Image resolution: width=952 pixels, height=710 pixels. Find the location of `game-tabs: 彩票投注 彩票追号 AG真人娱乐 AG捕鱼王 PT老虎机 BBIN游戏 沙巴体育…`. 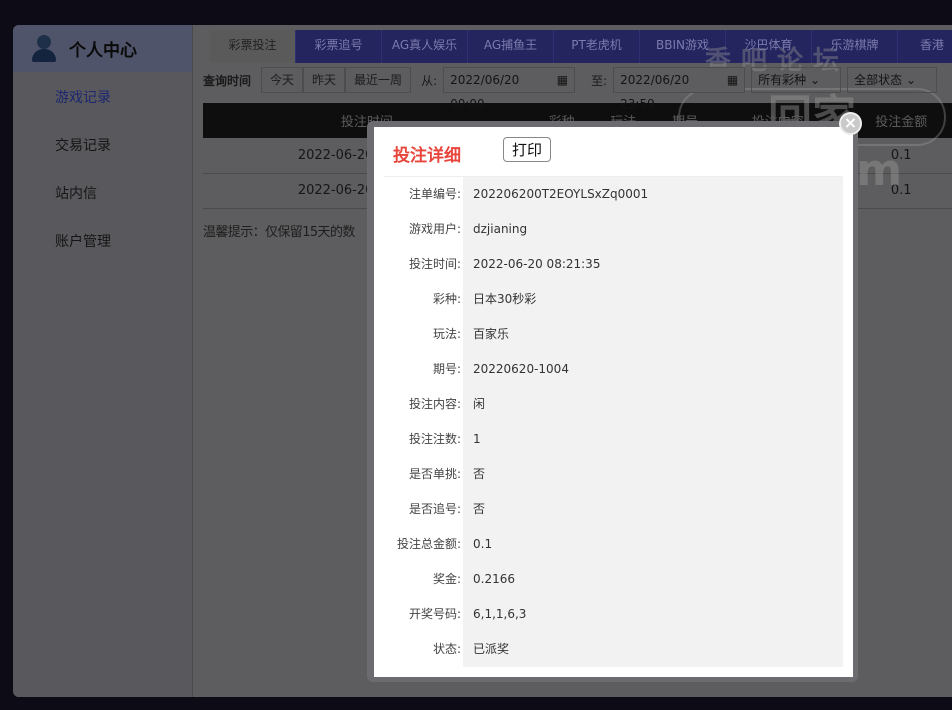

game-tabs: 彩票投注 彩票追号 AG真人娱乐 AG捕鱼王 PT老虎机 BBIN游戏 沙巴体育… is located at coordinates (581, 46).